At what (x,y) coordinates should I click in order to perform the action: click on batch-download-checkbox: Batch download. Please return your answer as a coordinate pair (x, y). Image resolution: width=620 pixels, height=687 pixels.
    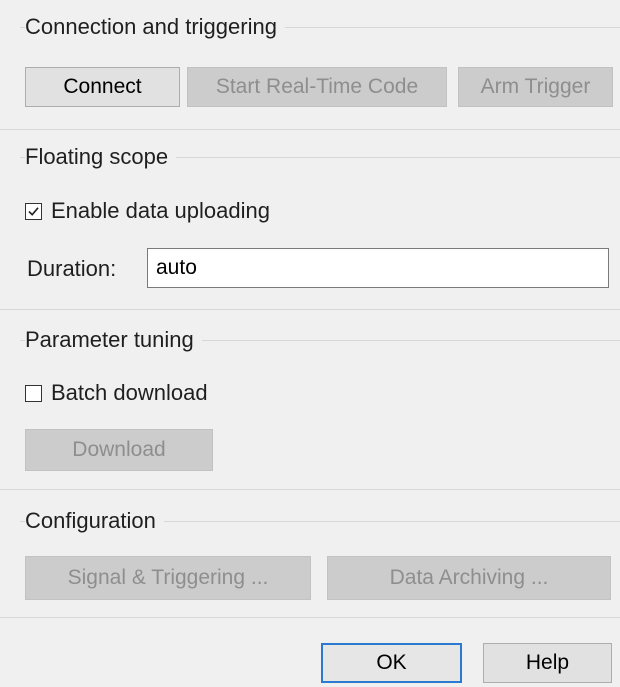
    Looking at the image, I should click on (116, 393).